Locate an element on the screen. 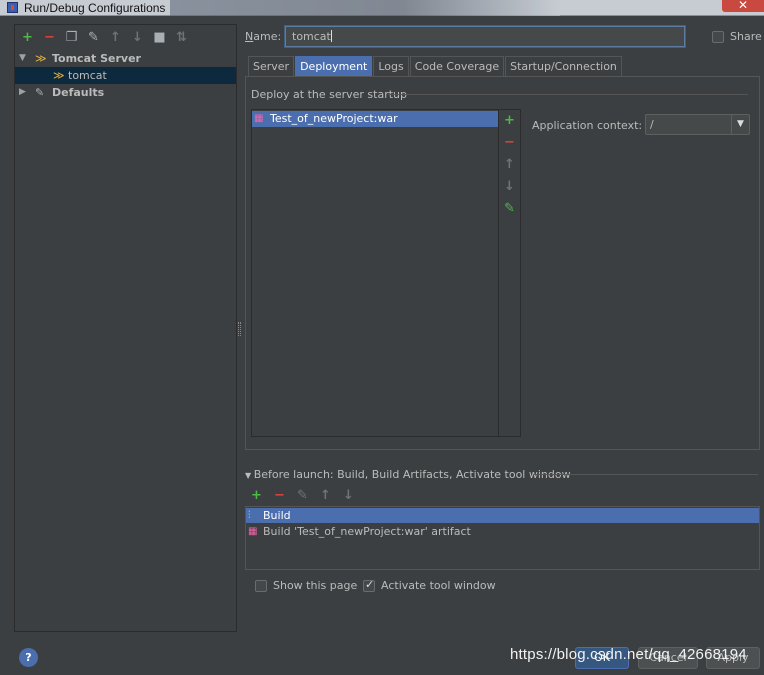 The height and width of the screenshot is (675, 764). name-label-mnemonic: N is located at coordinates (249, 36).